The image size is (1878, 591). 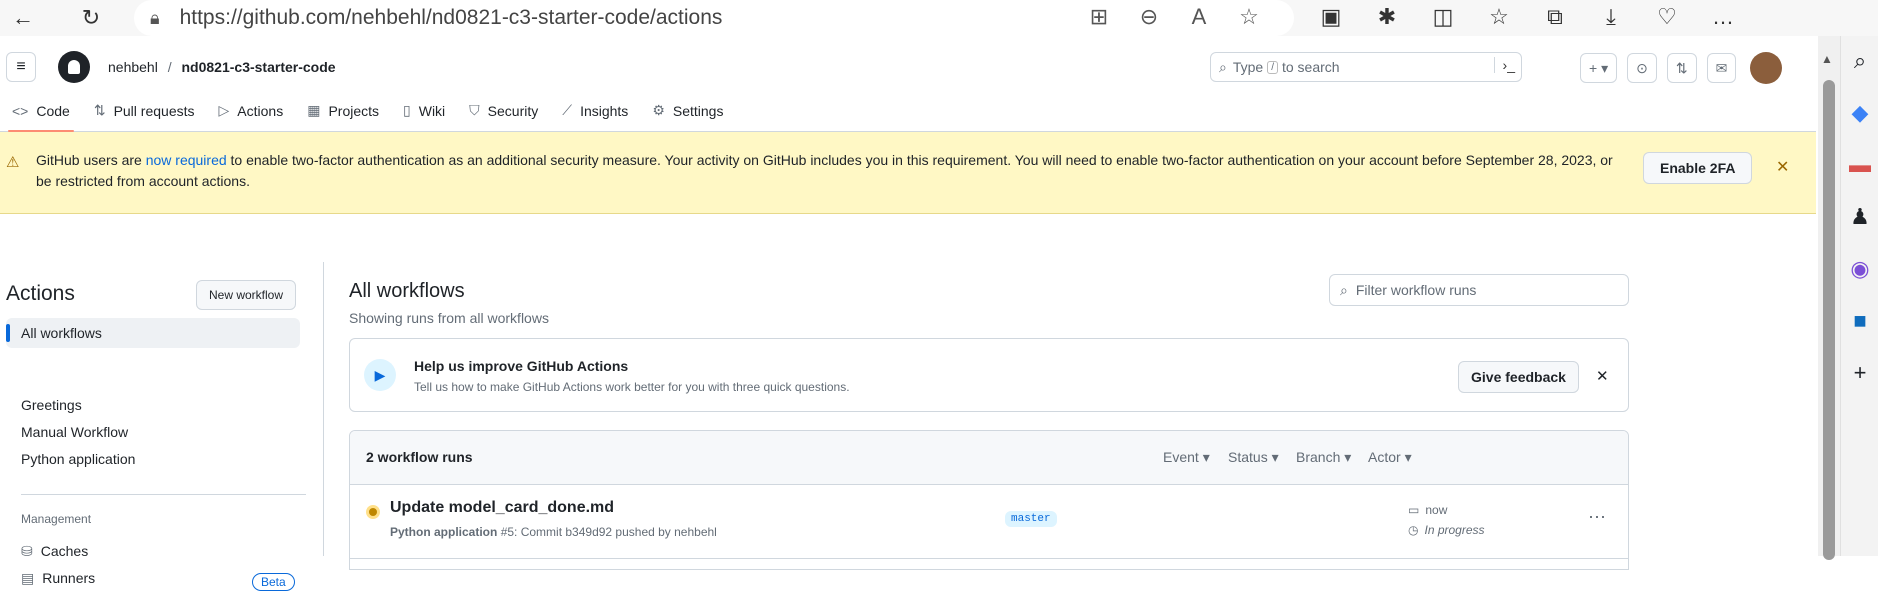 I want to click on issues-icon: ⊙, so click(x=1642, y=68).